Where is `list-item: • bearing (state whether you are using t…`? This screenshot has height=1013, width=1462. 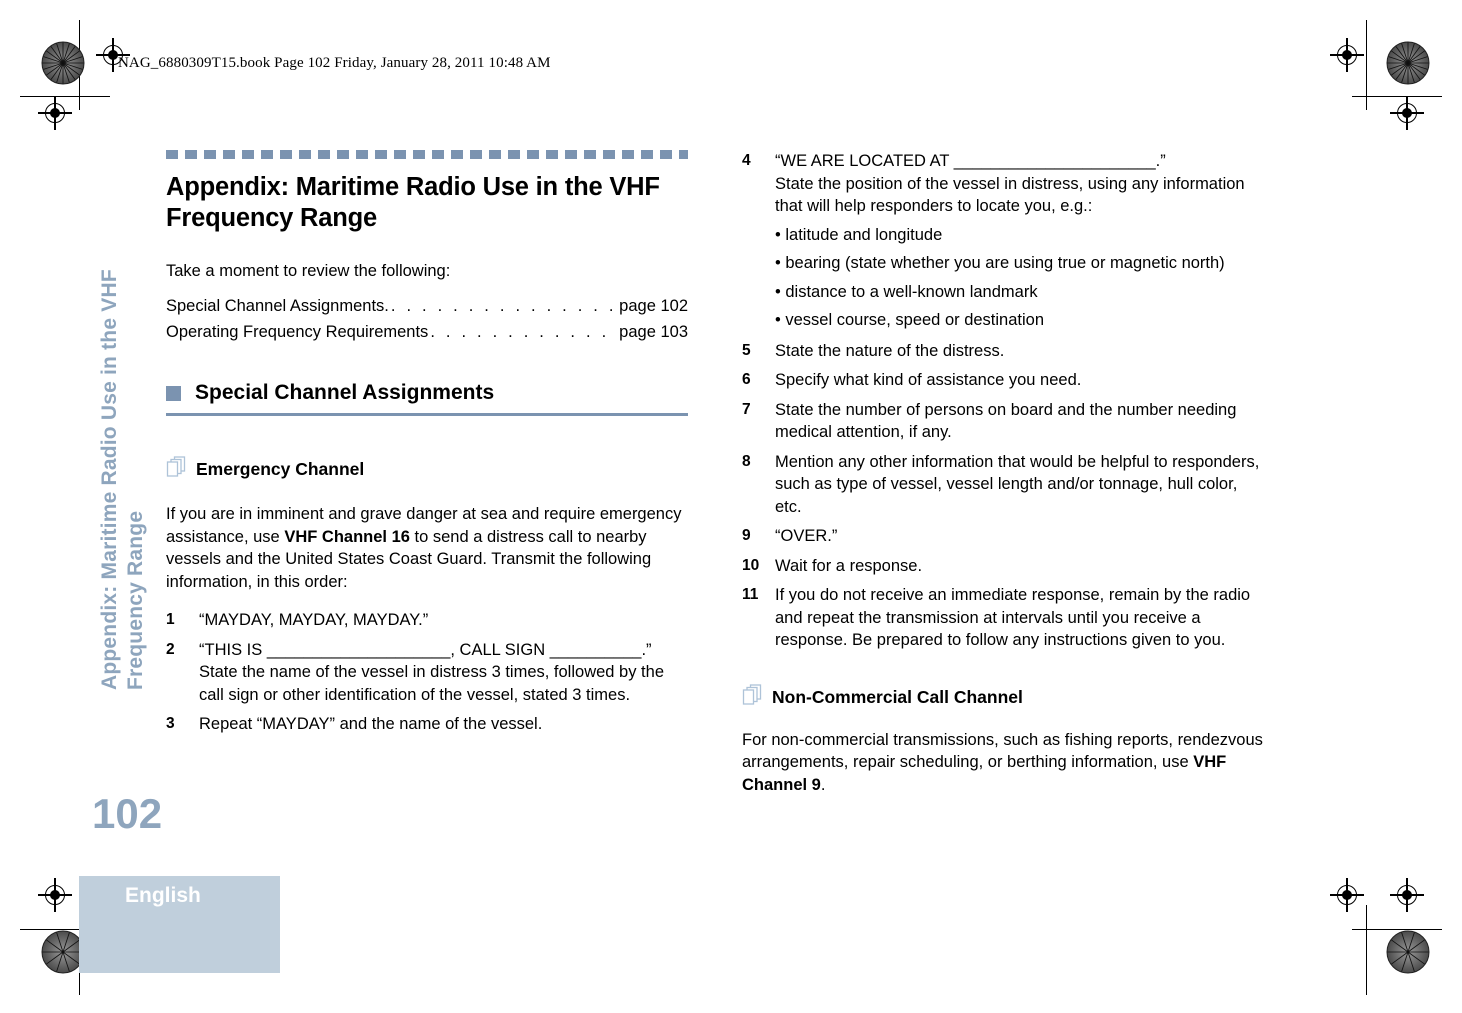
list-item: • bearing (state whether you are using t… is located at coordinates (1000, 263).